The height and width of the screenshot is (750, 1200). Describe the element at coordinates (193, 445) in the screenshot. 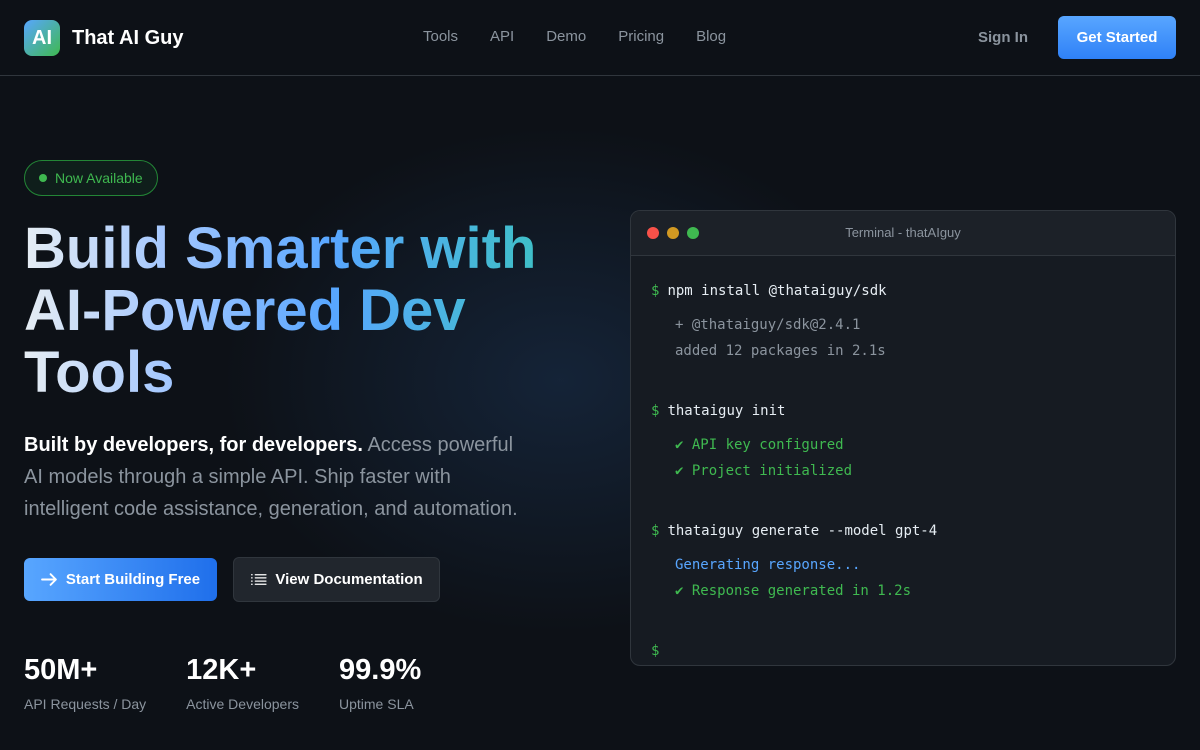

I see `hero-subtext-bold: Built by developers, for developers.` at that location.